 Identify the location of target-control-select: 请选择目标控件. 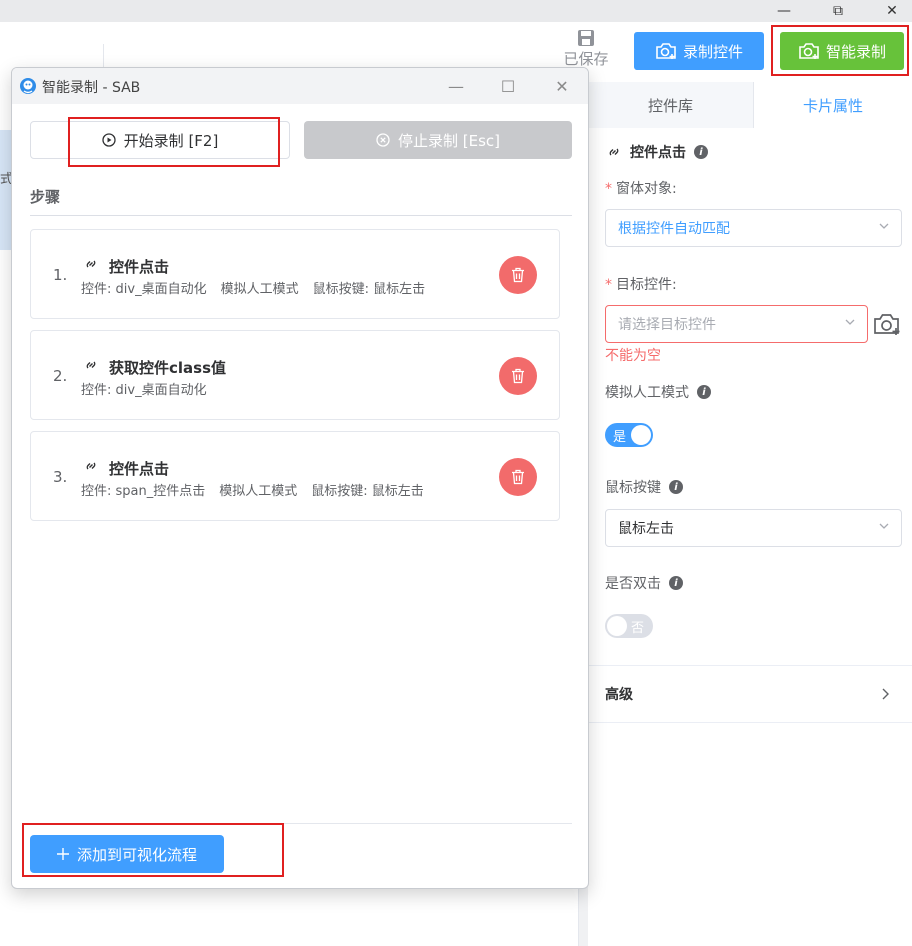
(736, 324).